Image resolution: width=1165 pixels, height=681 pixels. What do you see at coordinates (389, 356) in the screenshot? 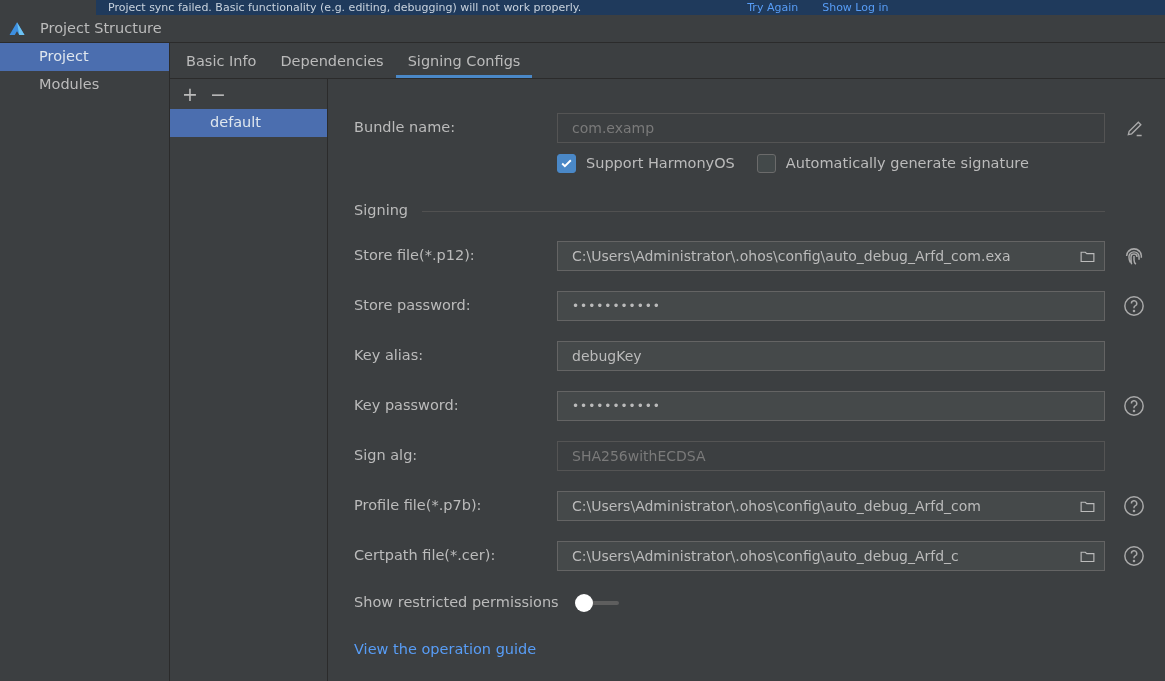
I see `field-label: Key alias:` at bounding box center [389, 356].